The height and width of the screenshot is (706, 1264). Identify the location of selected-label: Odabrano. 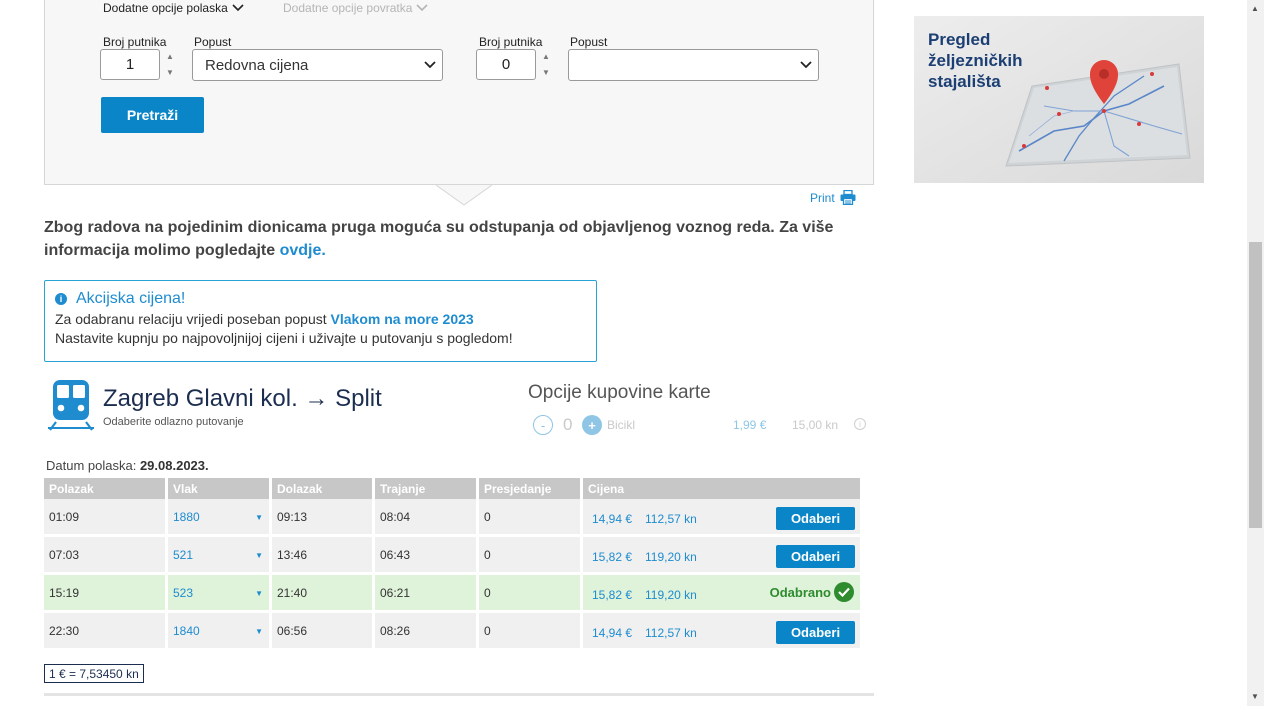
(800, 592).